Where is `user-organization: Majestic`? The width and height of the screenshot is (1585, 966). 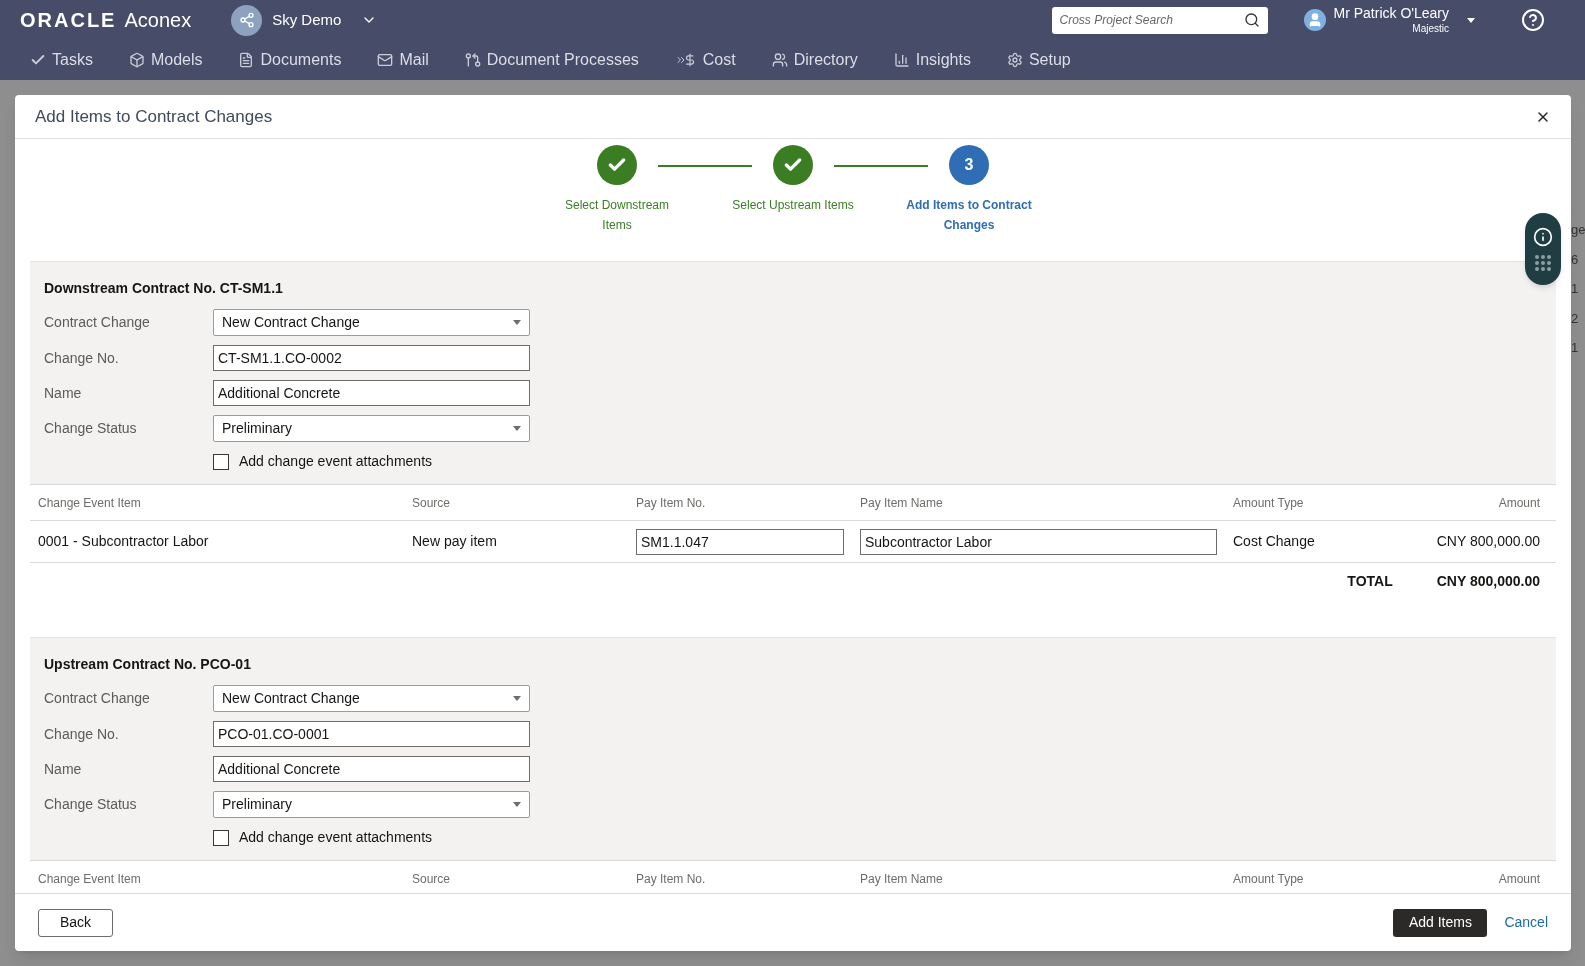
user-organization: Majestic is located at coordinates (1430, 28).